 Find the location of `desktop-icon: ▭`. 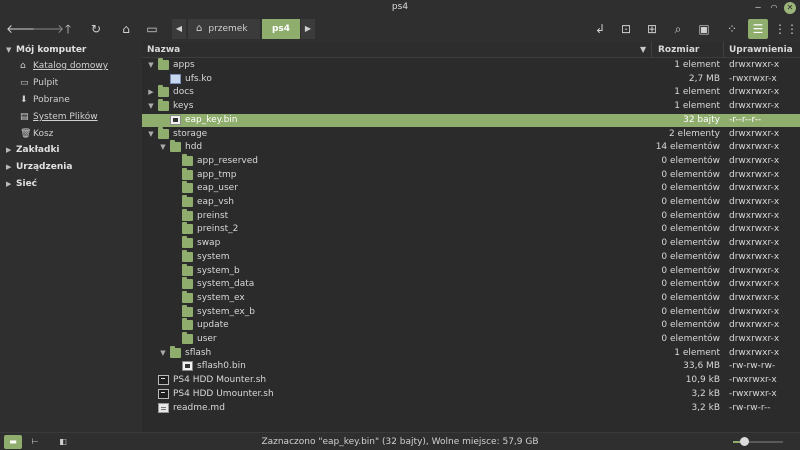

desktop-icon: ▭ is located at coordinates (24, 83).